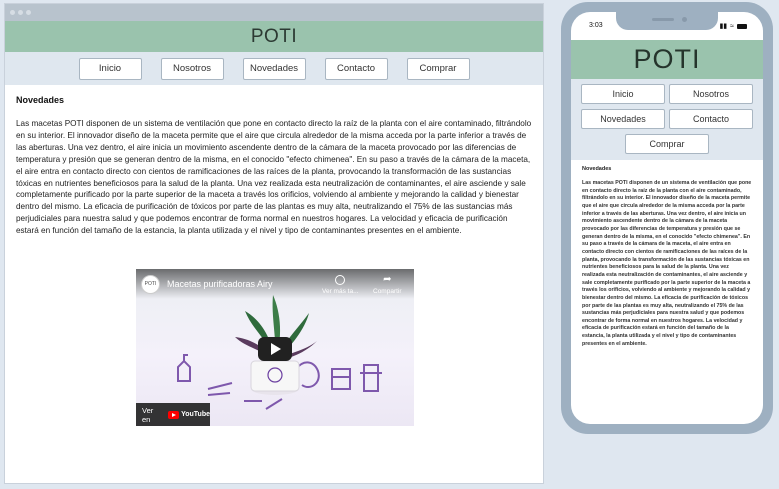  I want to click on watch-on-youtube-button: Ver en YouTube, so click(173, 414).